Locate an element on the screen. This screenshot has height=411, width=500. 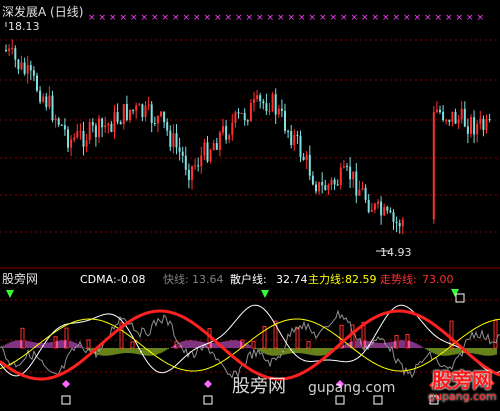
main-value: 82.59 is located at coordinates (361, 279).